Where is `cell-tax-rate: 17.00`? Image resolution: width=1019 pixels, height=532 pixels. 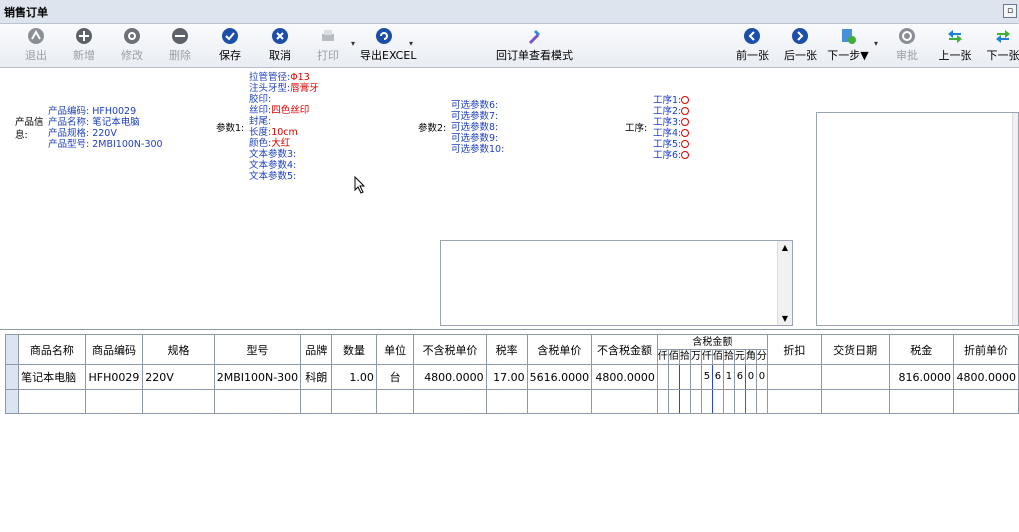 cell-tax-rate: 17.00 is located at coordinates (506, 377).